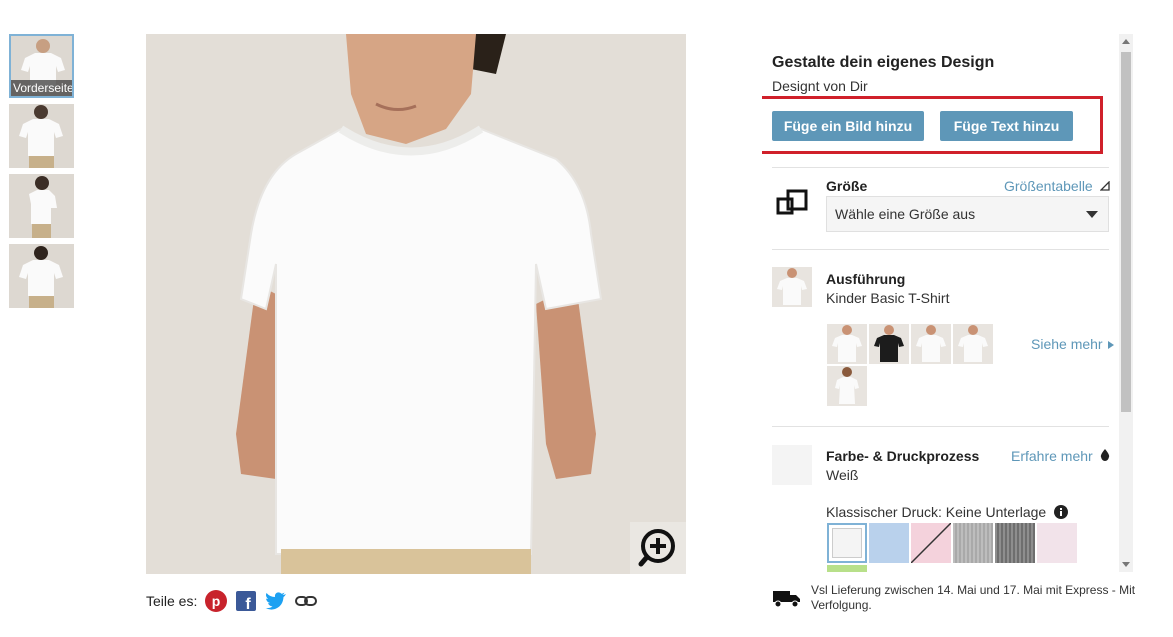 The height and width of the screenshot is (637, 1173). I want to click on size-chart-link: Größentabelle, so click(1057, 186).